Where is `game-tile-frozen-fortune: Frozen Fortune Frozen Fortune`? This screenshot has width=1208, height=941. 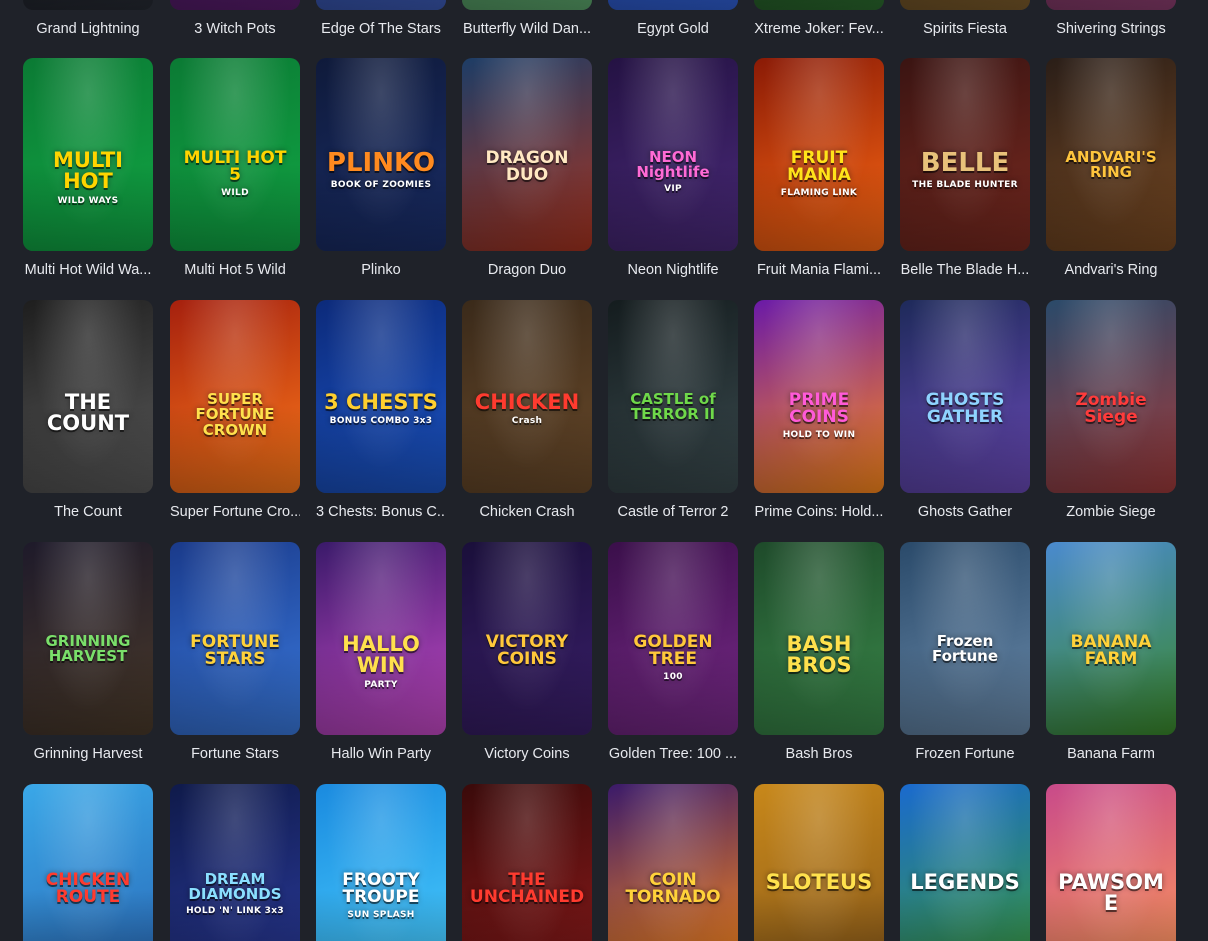
game-tile-frozen-fortune: Frozen Fortune Frozen Fortune is located at coordinates (965, 653).